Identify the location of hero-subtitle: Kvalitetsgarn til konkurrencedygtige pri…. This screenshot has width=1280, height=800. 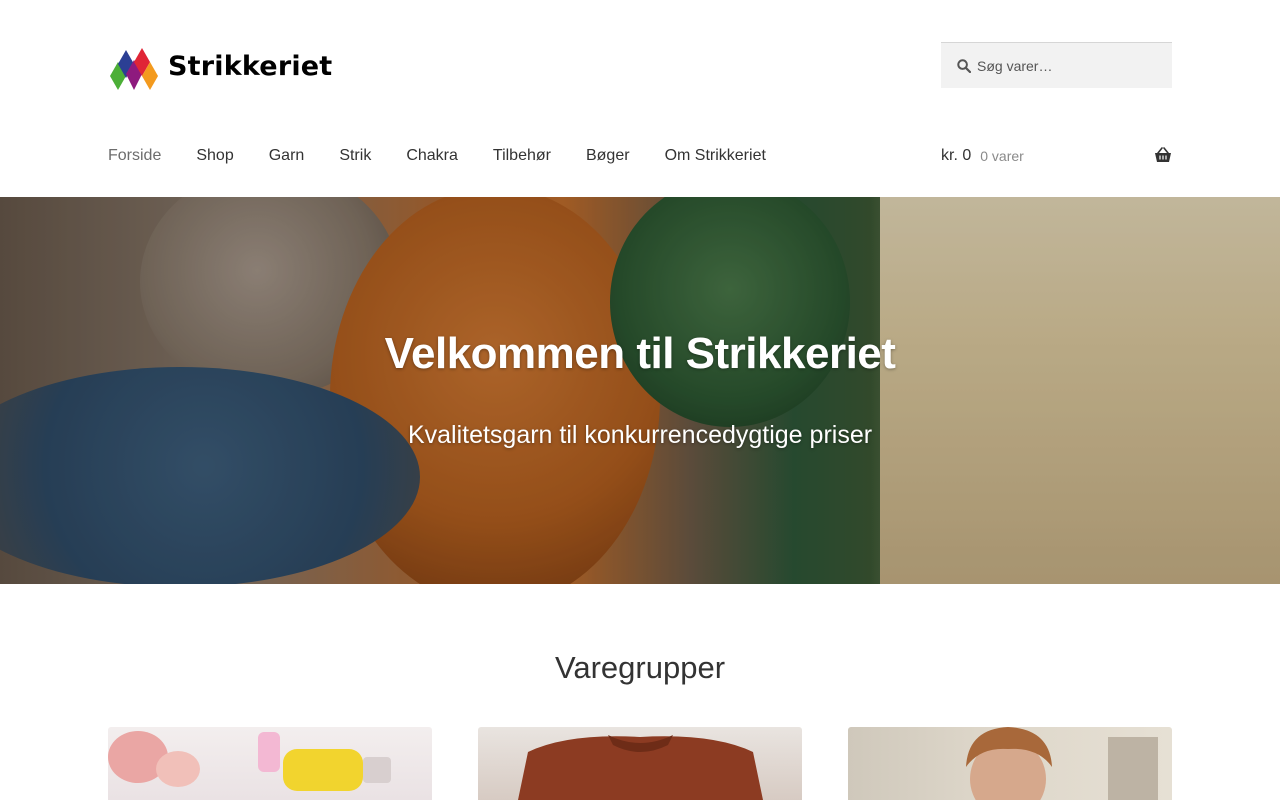
(640, 435).